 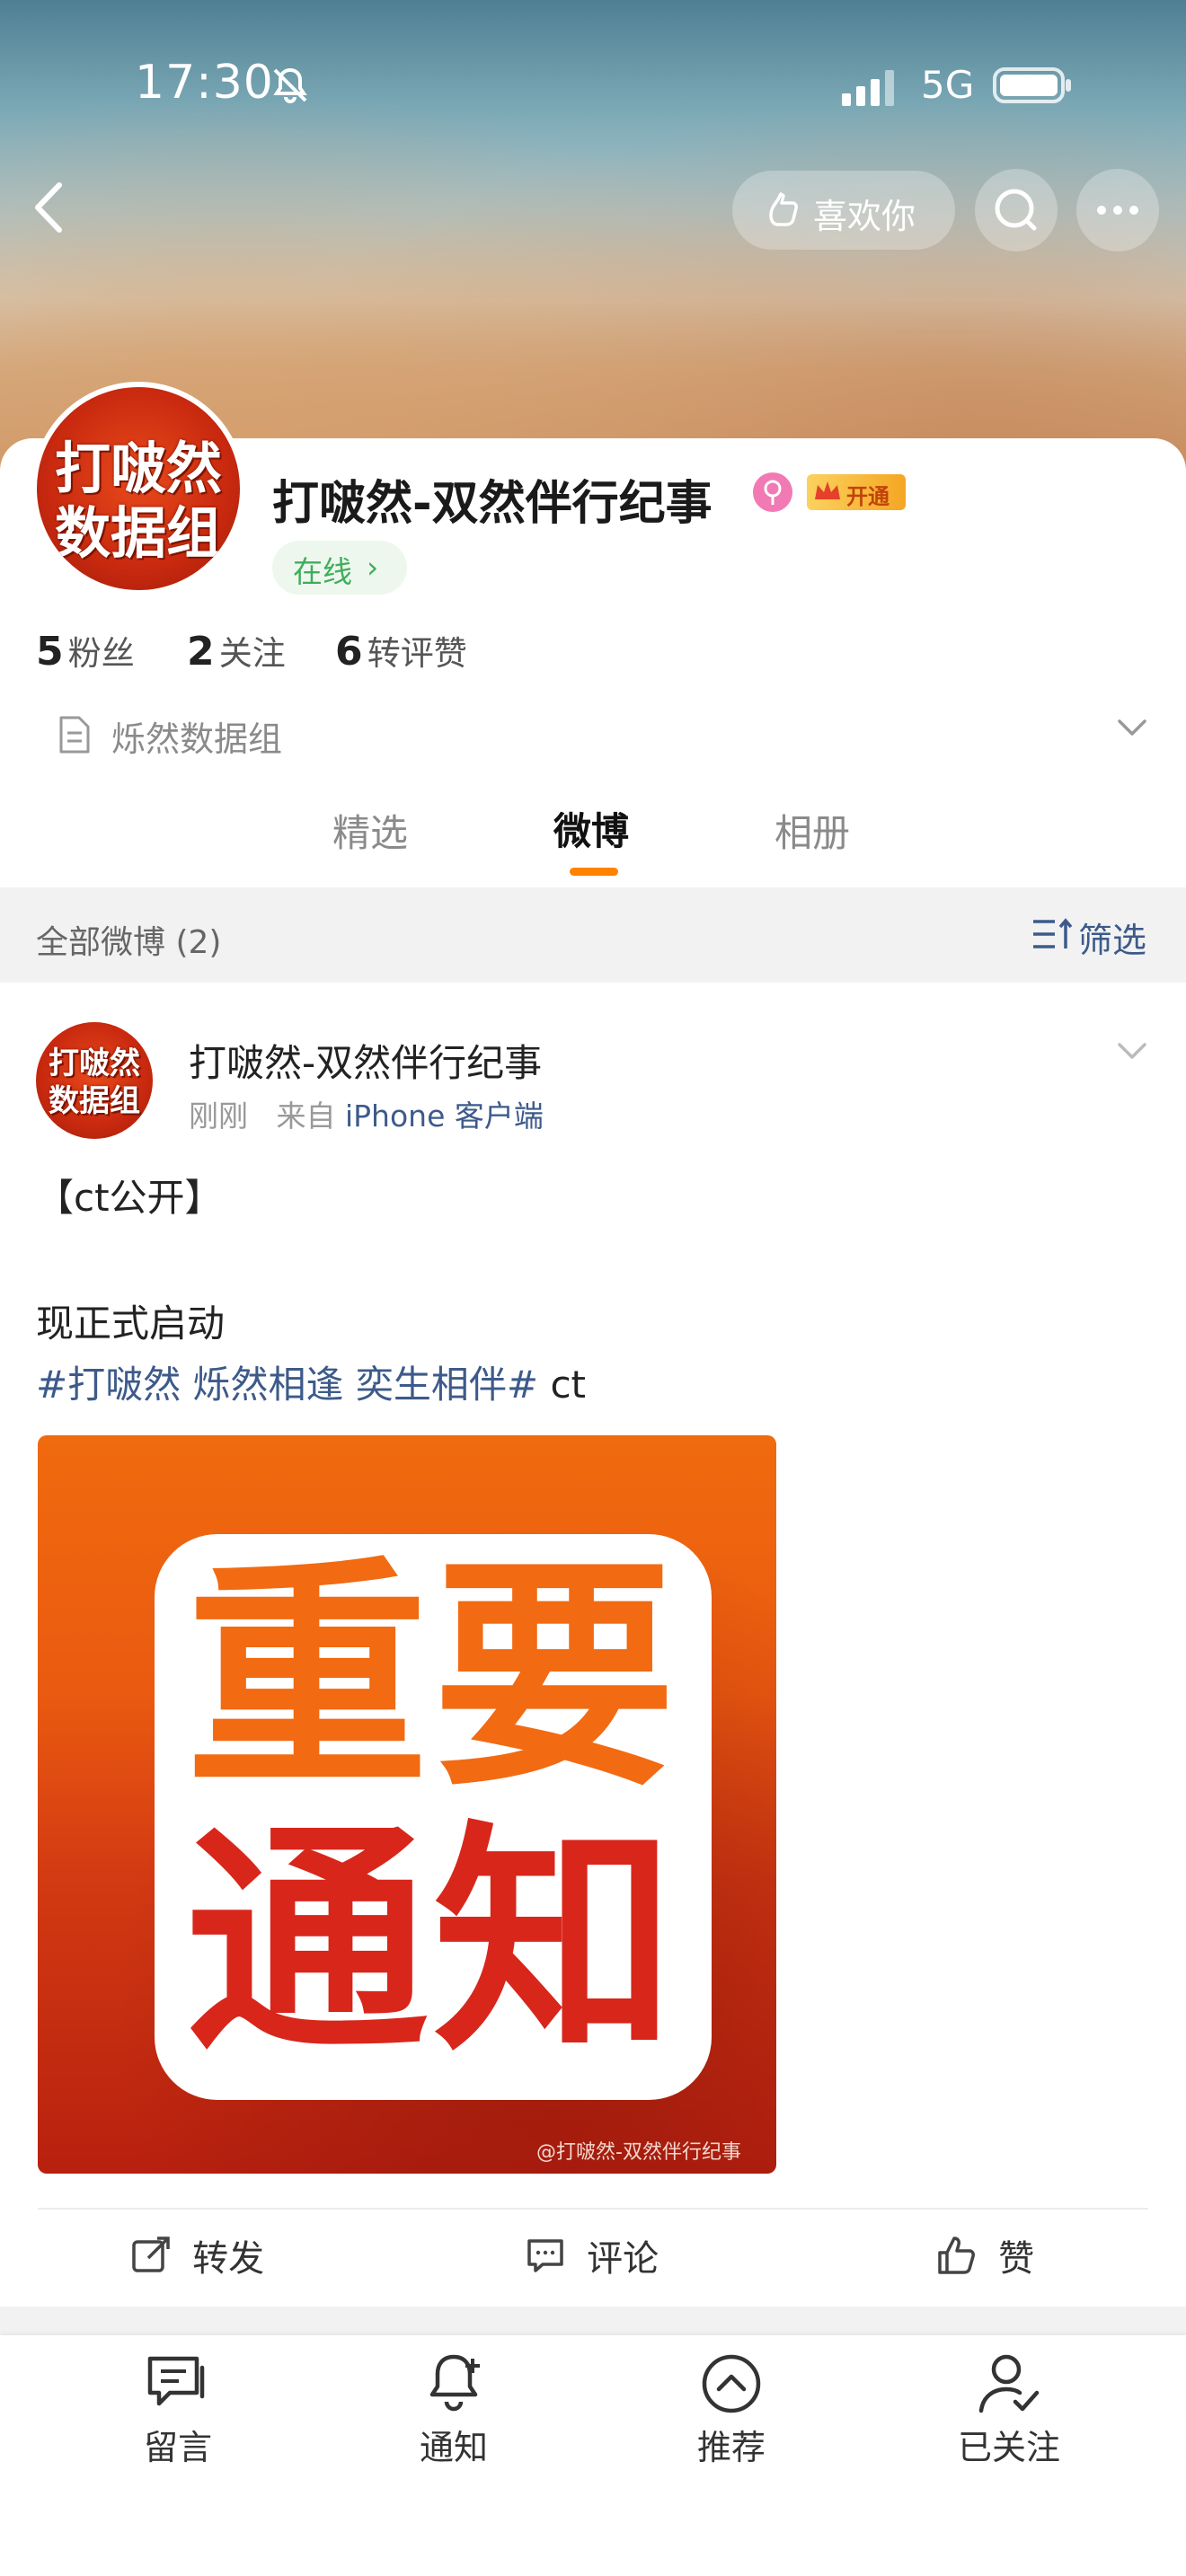 What do you see at coordinates (50, 652) in the screenshot?
I see `stat-number: 5` at bounding box center [50, 652].